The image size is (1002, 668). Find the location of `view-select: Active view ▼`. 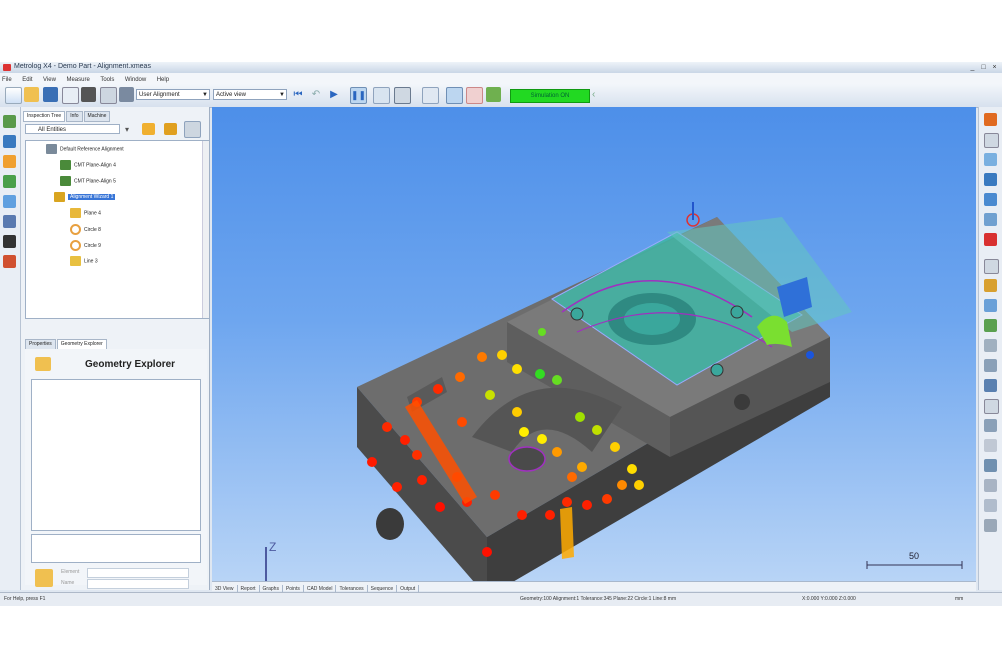

view-select: Active view ▼ is located at coordinates (250, 94).